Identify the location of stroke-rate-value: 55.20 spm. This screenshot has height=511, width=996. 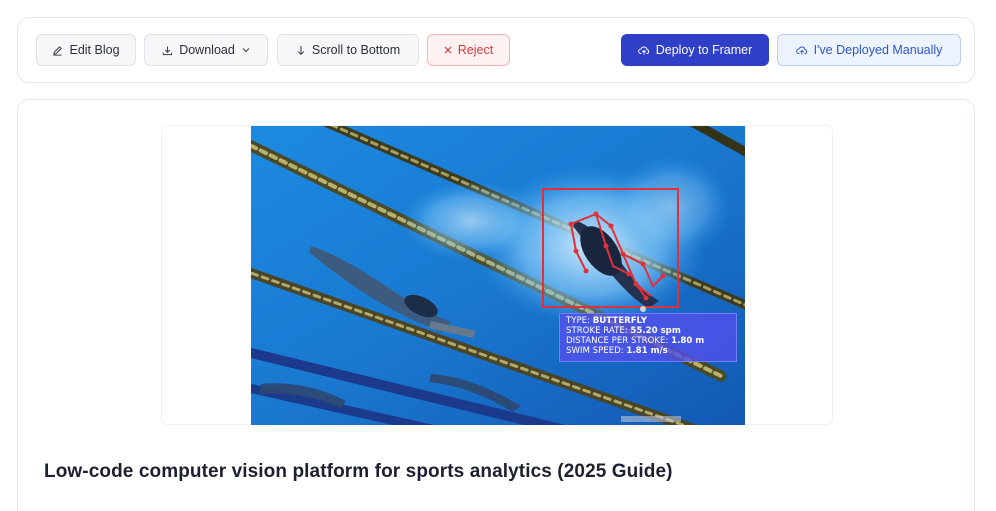
(655, 331).